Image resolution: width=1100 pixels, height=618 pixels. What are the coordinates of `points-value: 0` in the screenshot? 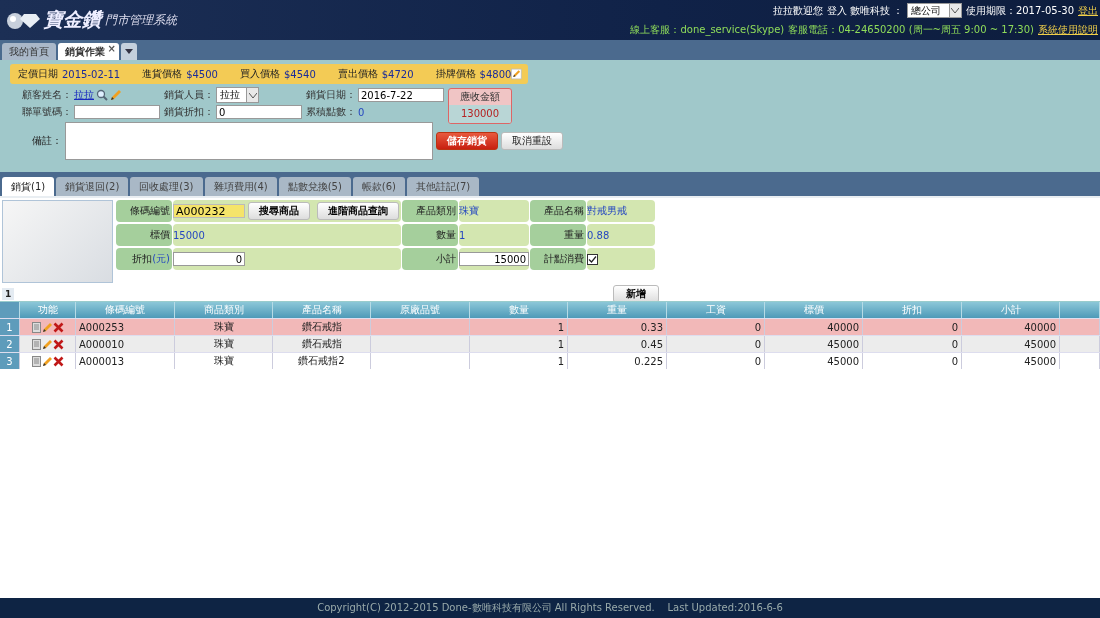 It's located at (361, 112).